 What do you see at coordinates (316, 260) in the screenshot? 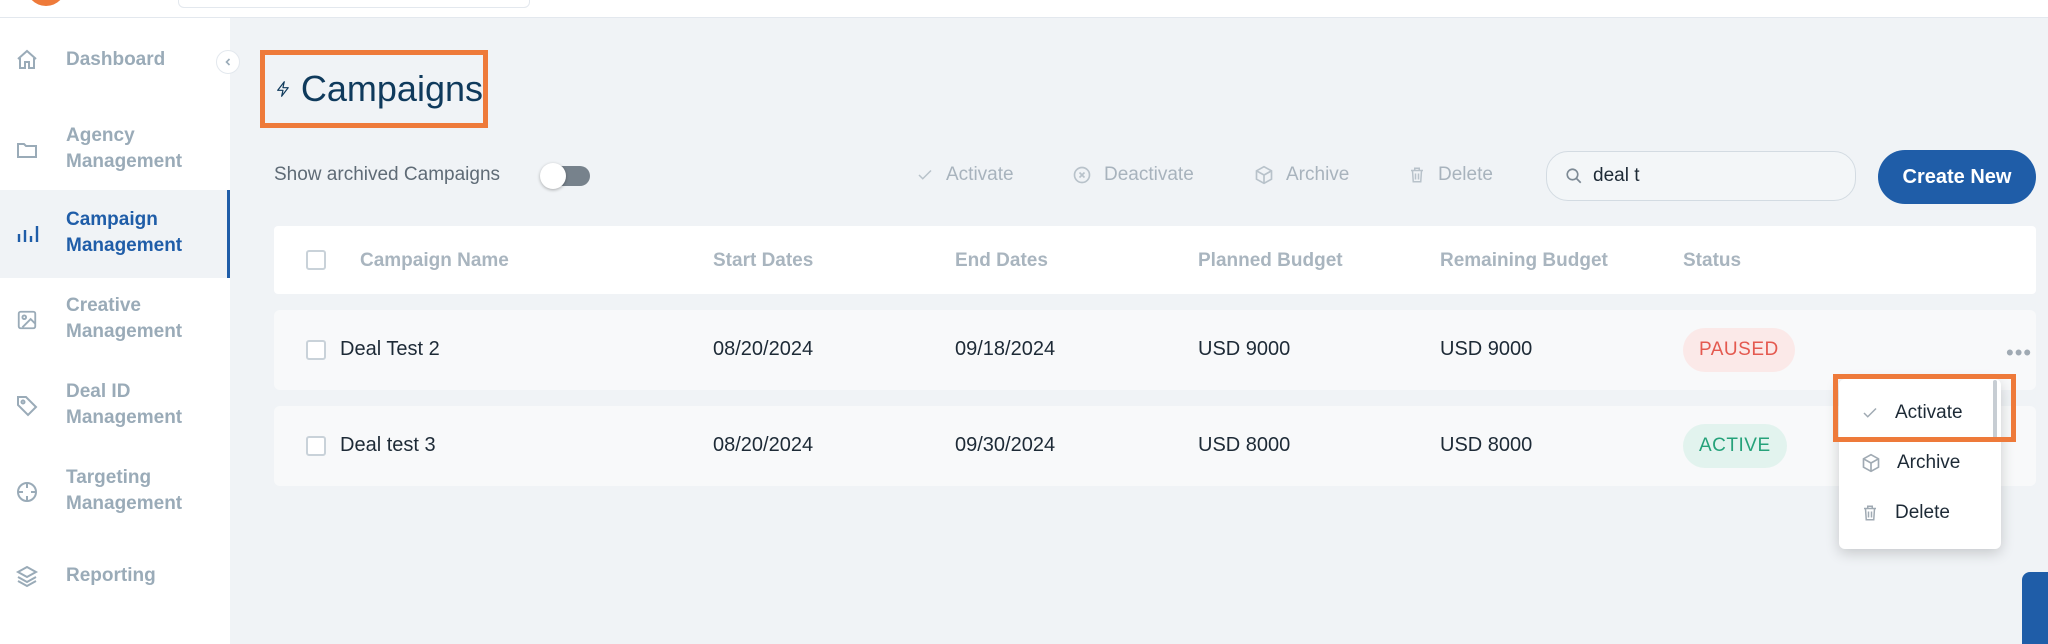
I see `select-all-checkbox` at bounding box center [316, 260].